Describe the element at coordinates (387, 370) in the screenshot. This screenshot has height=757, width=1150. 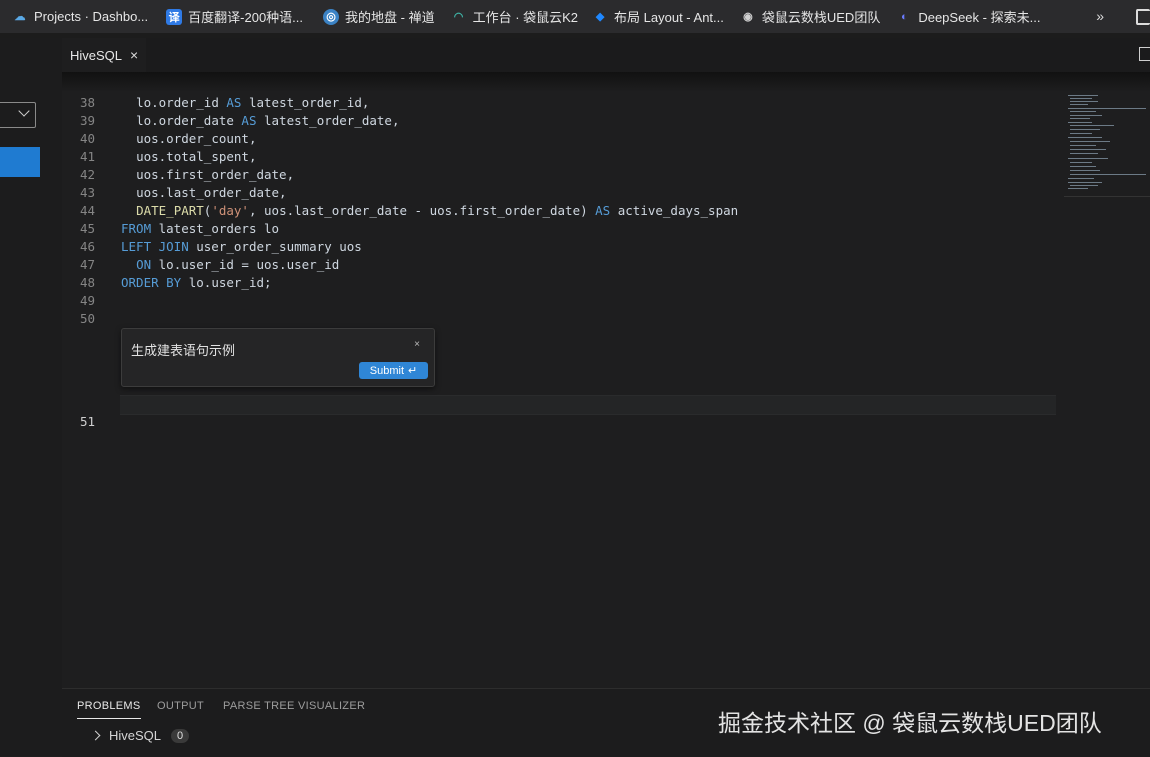
I see `submit-label: Submit` at that location.